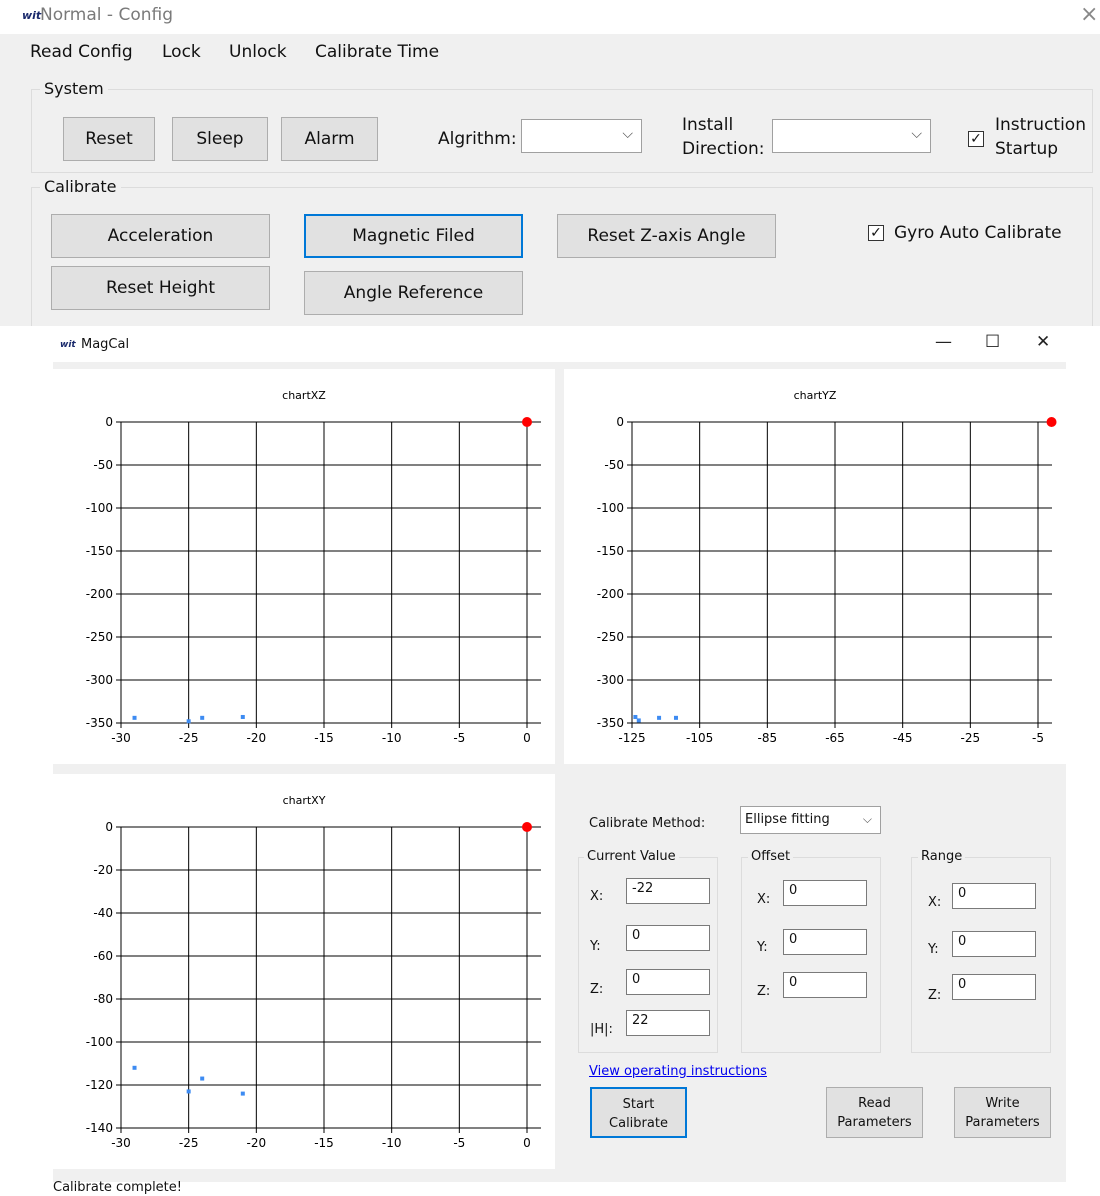 Image resolution: width=1100 pixels, height=1196 pixels. Describe the element at coordinates (874, 1112) in the screenshot. I see `read-parameters-button: Read Parameters` at that location.